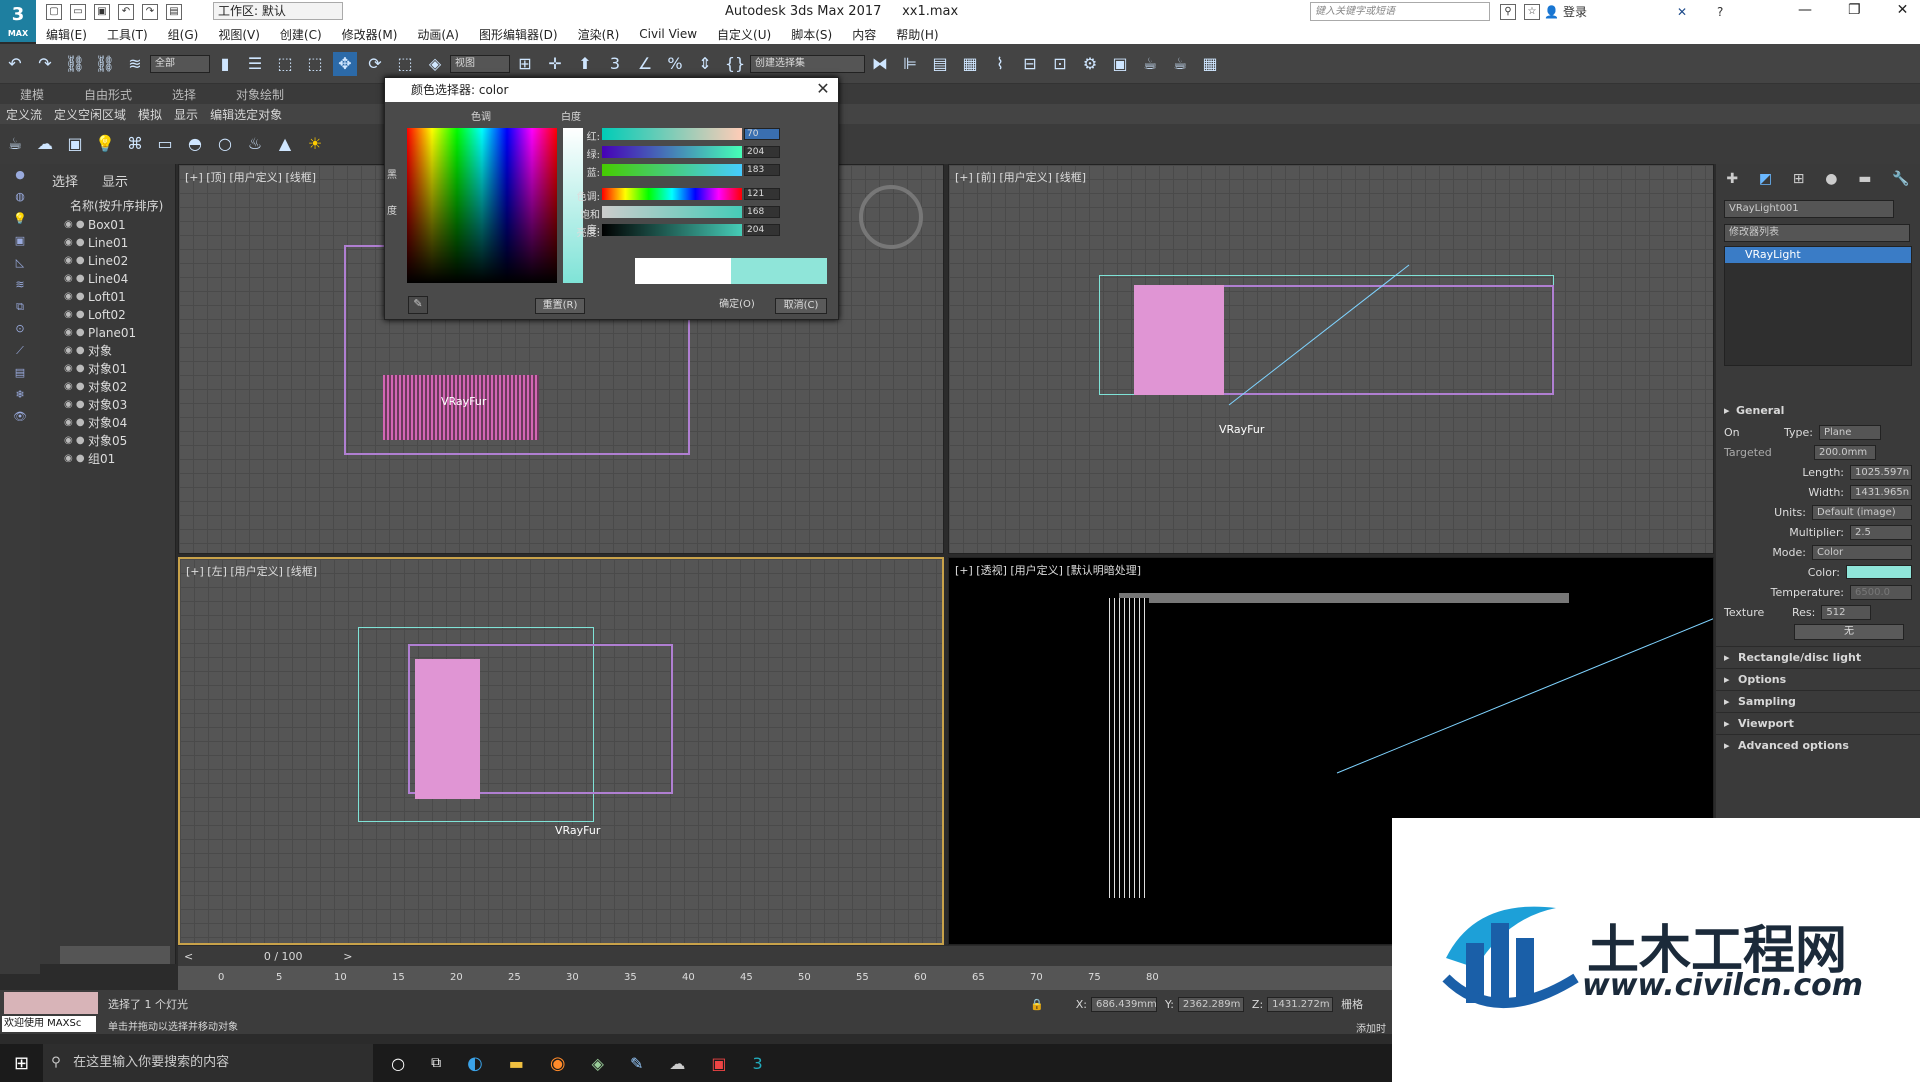 The image size is (1920, 1082). I want to click on targeted-checkbox: Targeted, so click(1759, 452).